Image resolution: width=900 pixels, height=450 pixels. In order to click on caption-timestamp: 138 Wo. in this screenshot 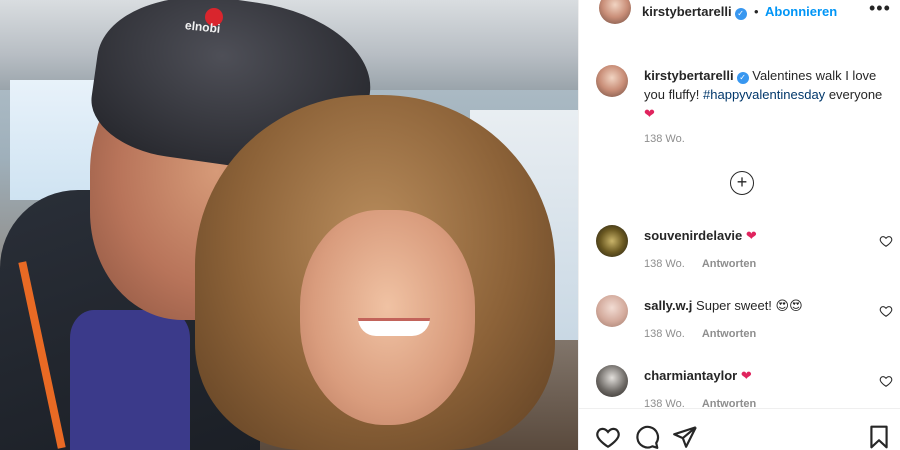, I will do `click(664, 139)`.